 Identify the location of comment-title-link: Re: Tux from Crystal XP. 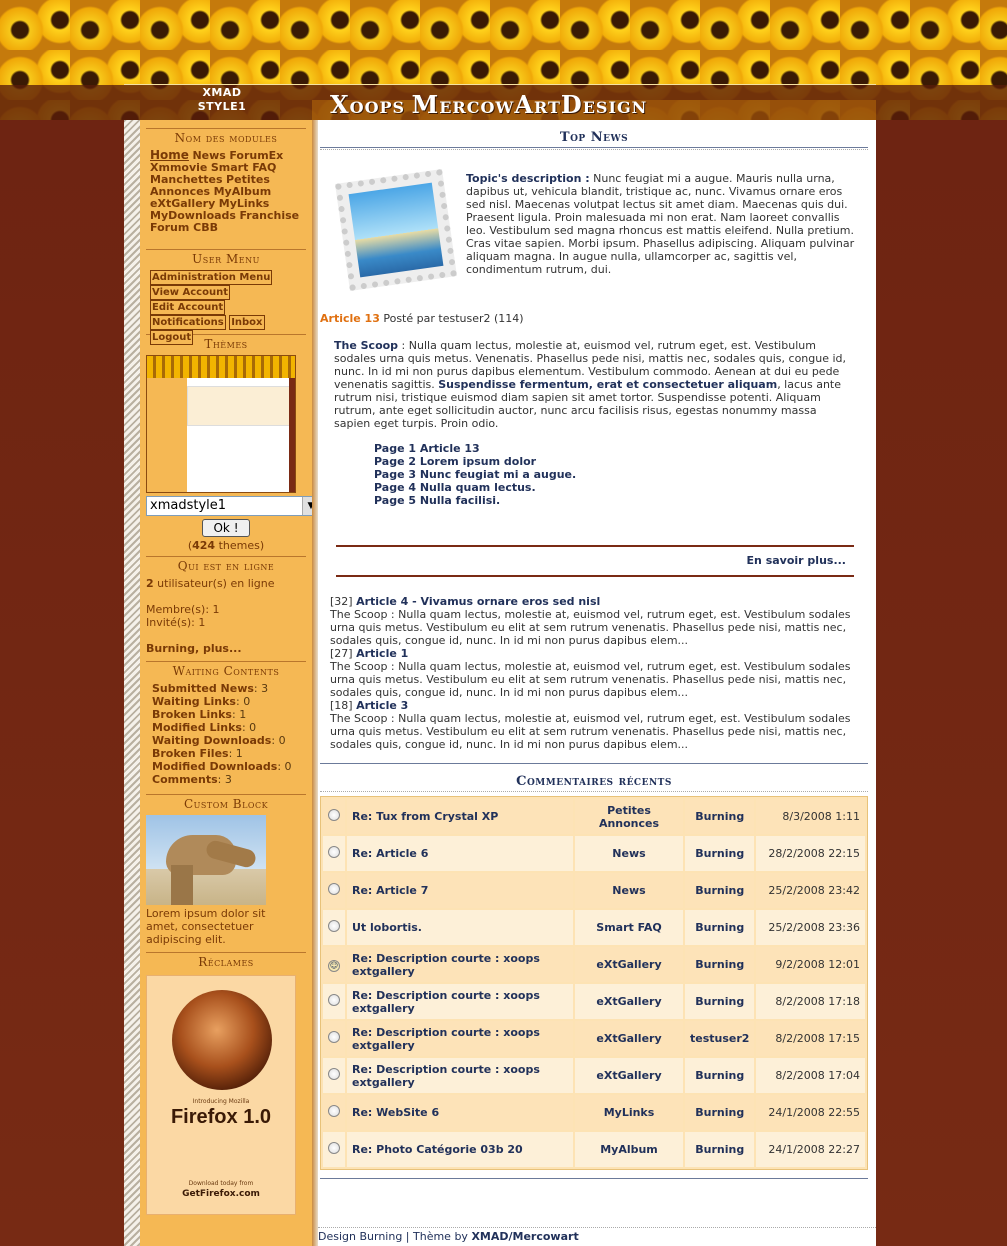
(460, 816).